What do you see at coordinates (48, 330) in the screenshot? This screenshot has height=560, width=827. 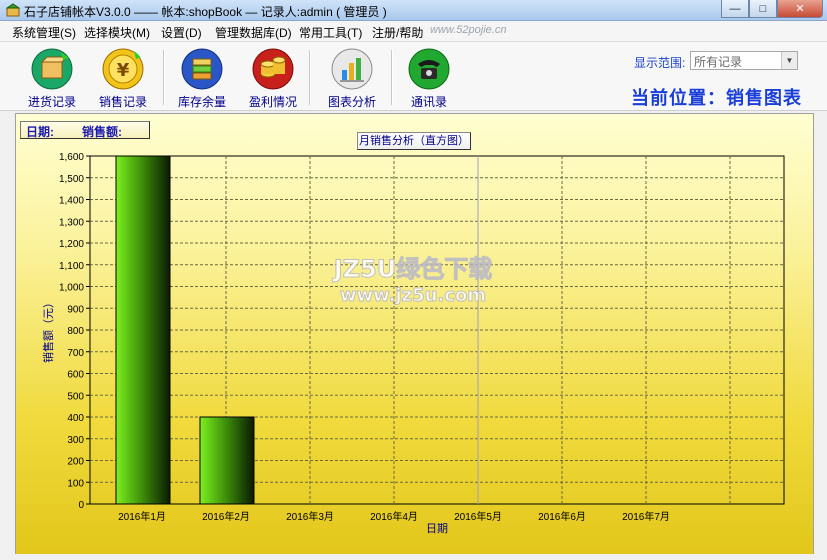 I see `y-axis-title: 销售额（元）` at bounding box center [48, 330].